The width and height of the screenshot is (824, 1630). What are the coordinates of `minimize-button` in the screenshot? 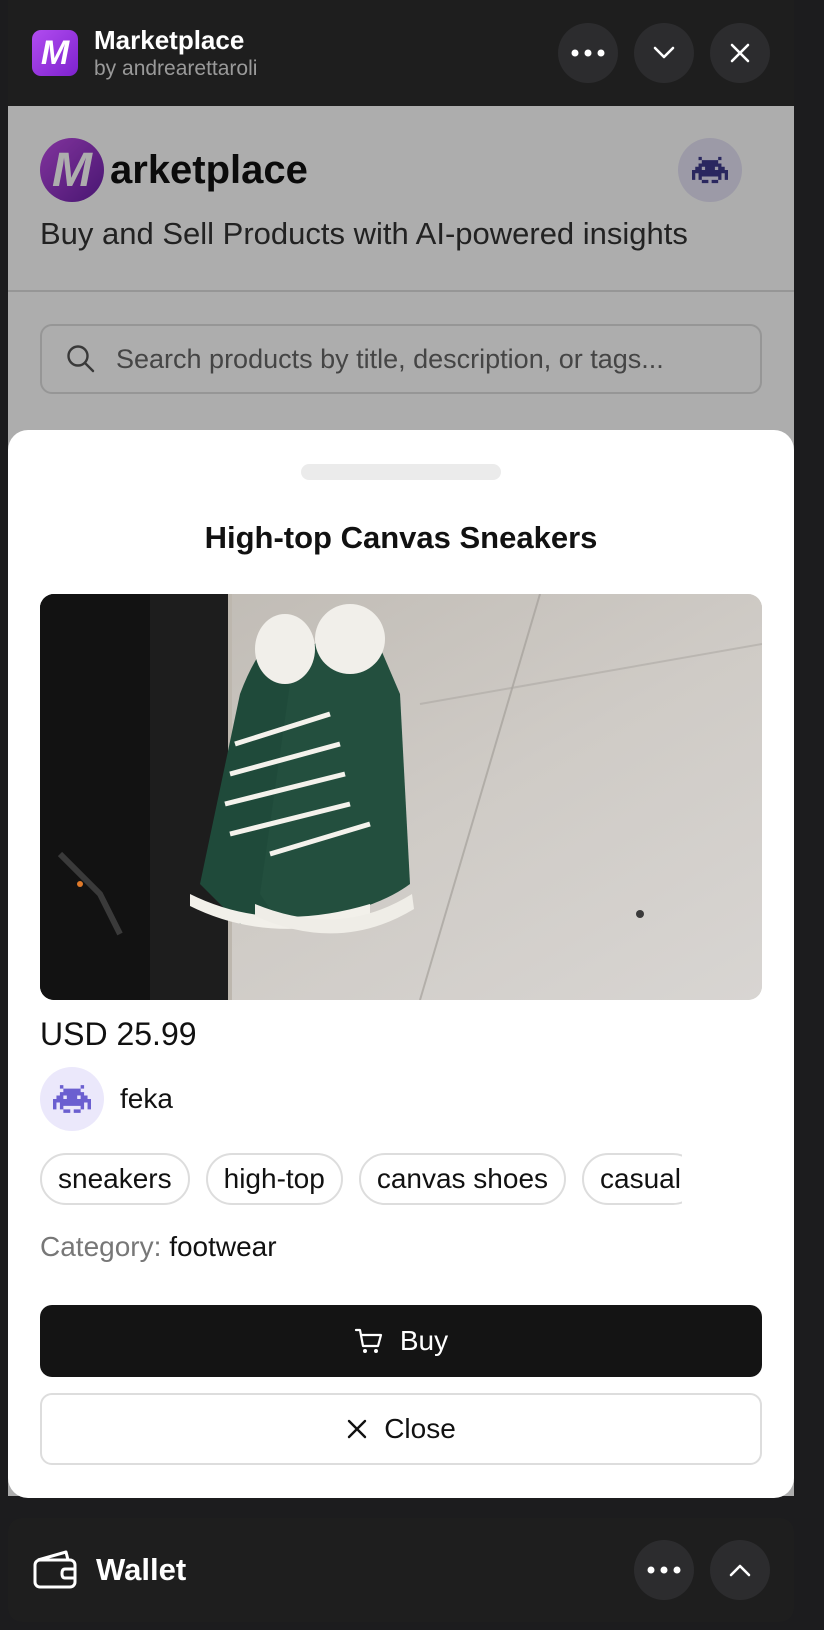 It's located at (664, 53).